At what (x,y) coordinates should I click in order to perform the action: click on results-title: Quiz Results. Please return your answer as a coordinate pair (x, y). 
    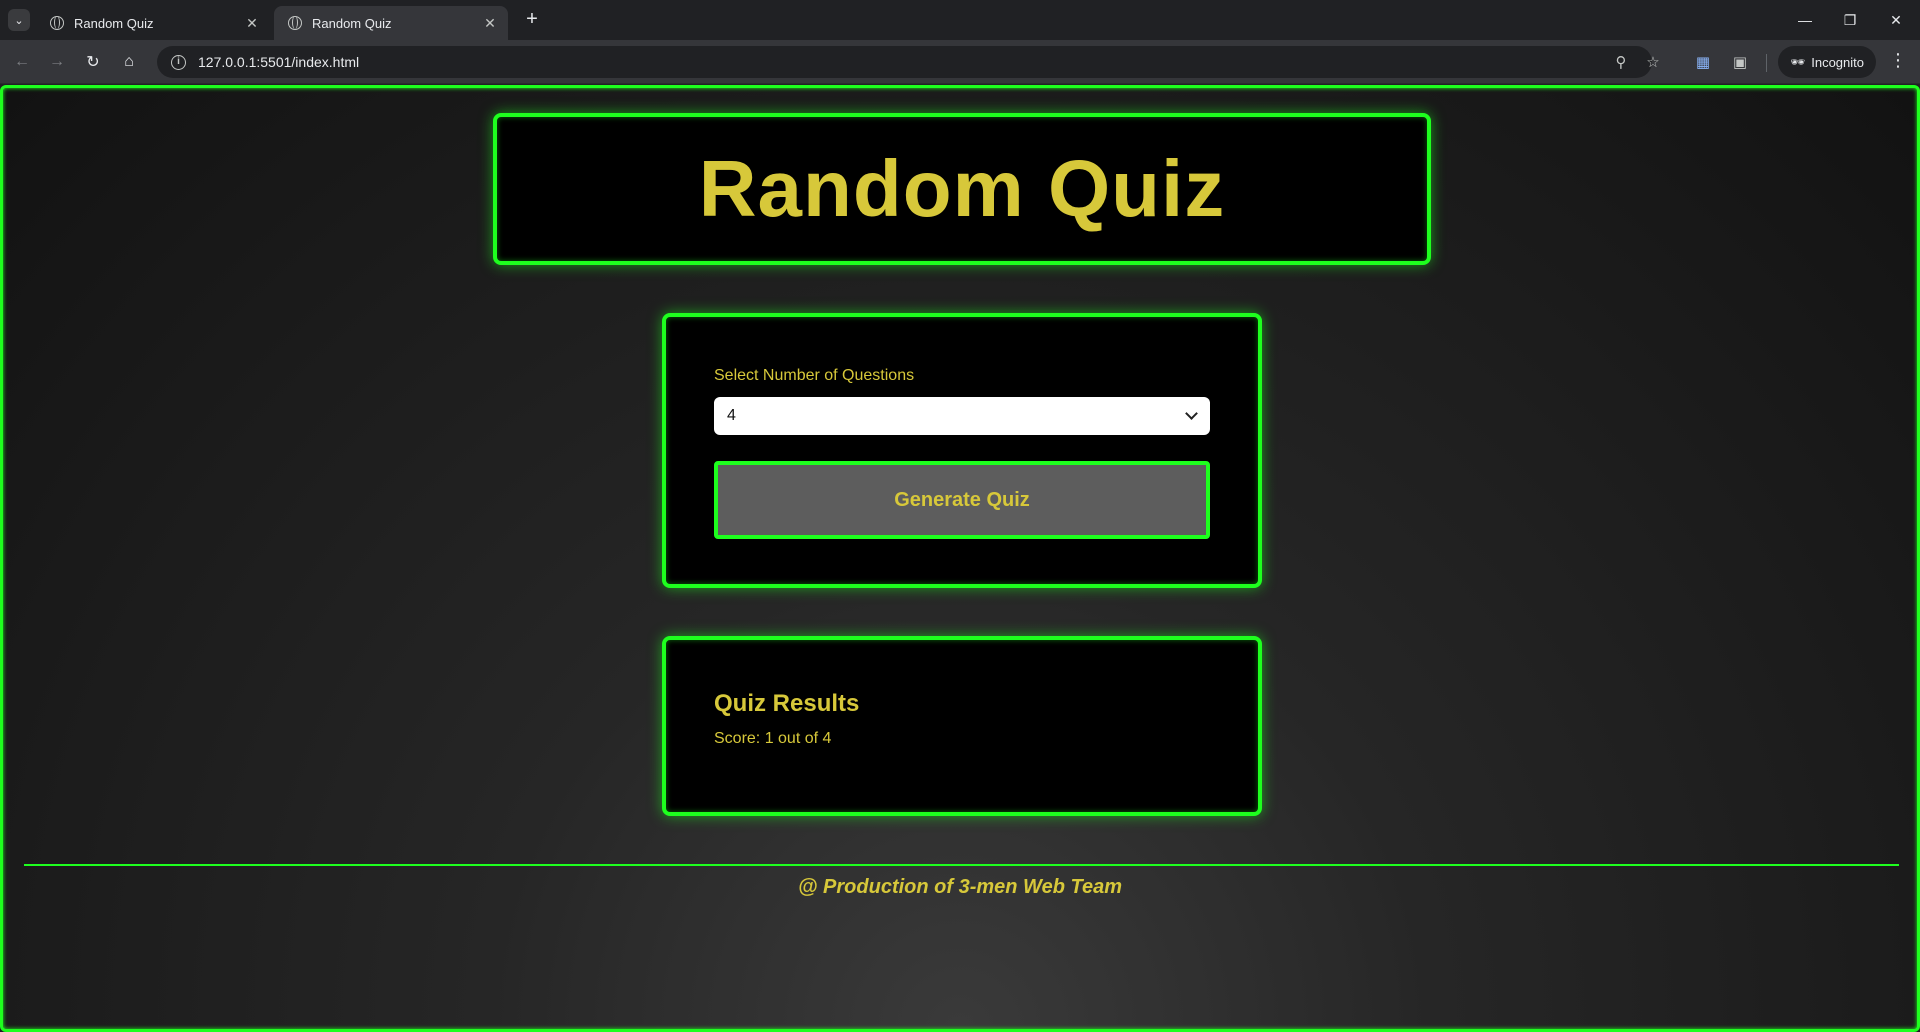
    Looking at the image, I should click on (787, 703).